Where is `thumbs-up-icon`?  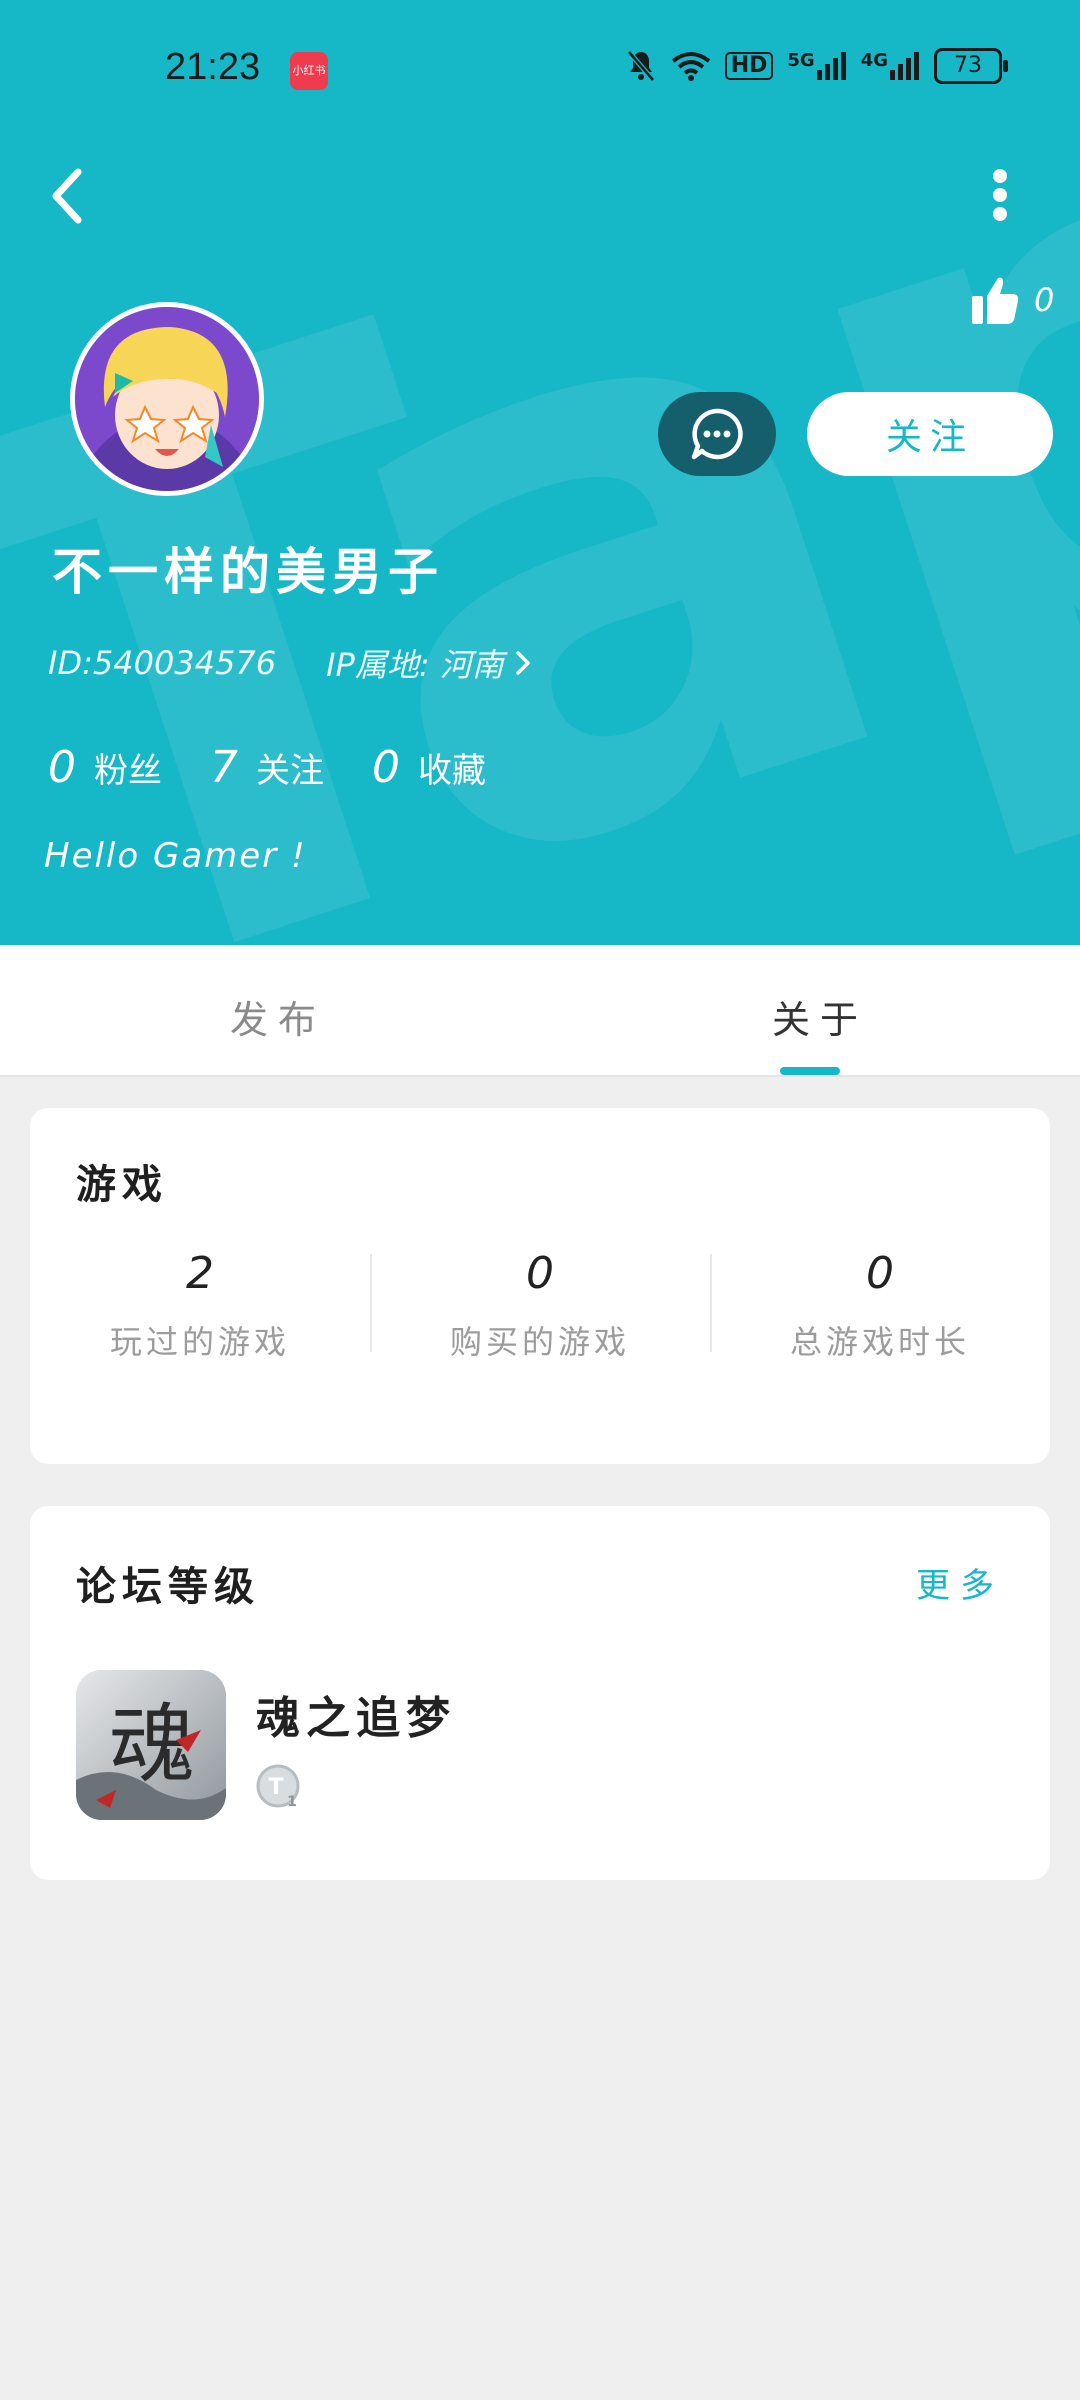 thumbs-up-icon is located at coordinates (995, 300).